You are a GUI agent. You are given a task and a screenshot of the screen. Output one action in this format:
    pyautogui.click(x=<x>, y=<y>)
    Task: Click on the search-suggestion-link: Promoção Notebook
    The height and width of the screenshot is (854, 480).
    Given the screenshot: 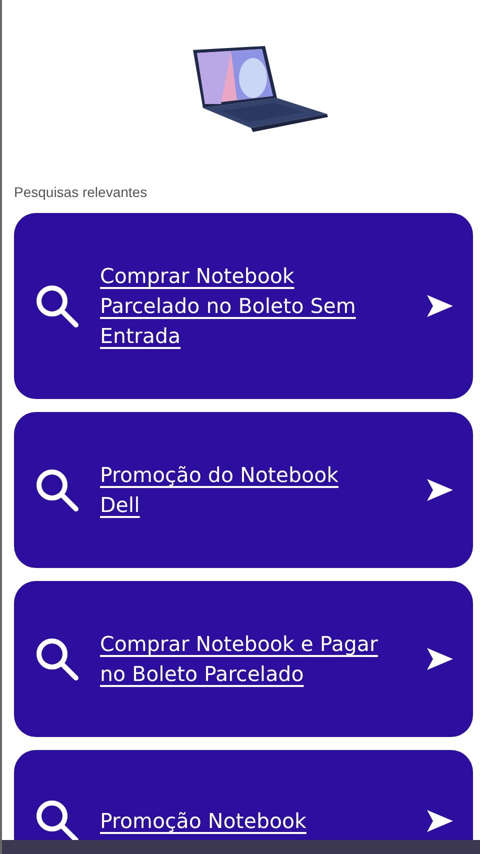 What is the action you would take?
    pyautogui.click(x=243, y=795)
    